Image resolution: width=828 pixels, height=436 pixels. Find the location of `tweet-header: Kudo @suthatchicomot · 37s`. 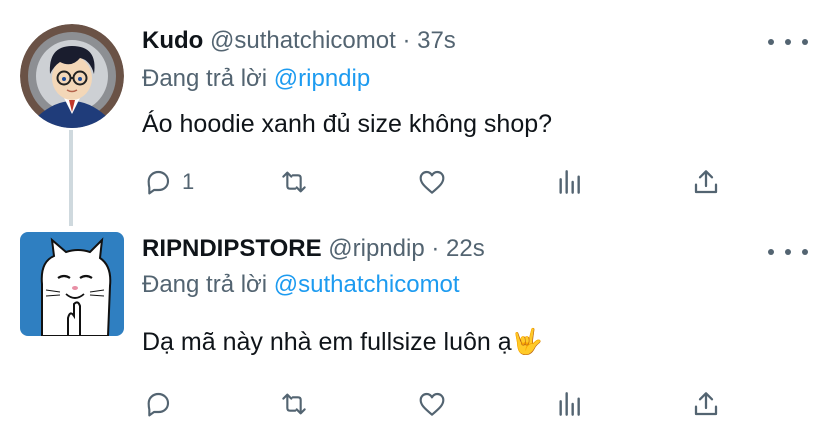

tweet-header: Kudo @suthatchicomot · 37s is located at coordinates (299, 41).